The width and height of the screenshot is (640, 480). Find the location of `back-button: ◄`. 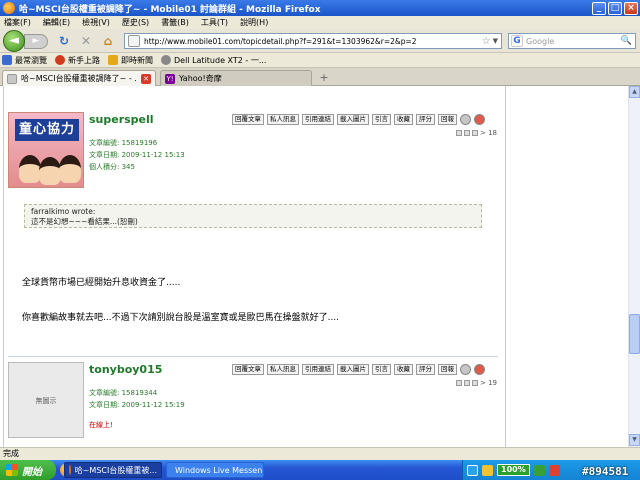

back-button: ◄ is located at coordinates (14, 41).